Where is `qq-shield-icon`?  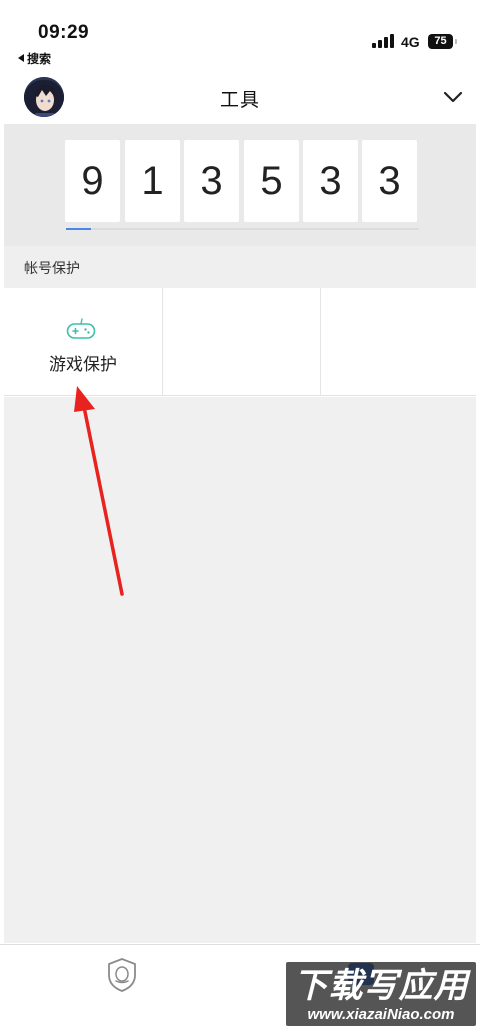
qq-shield-icon is located at coordinates (122, 975).